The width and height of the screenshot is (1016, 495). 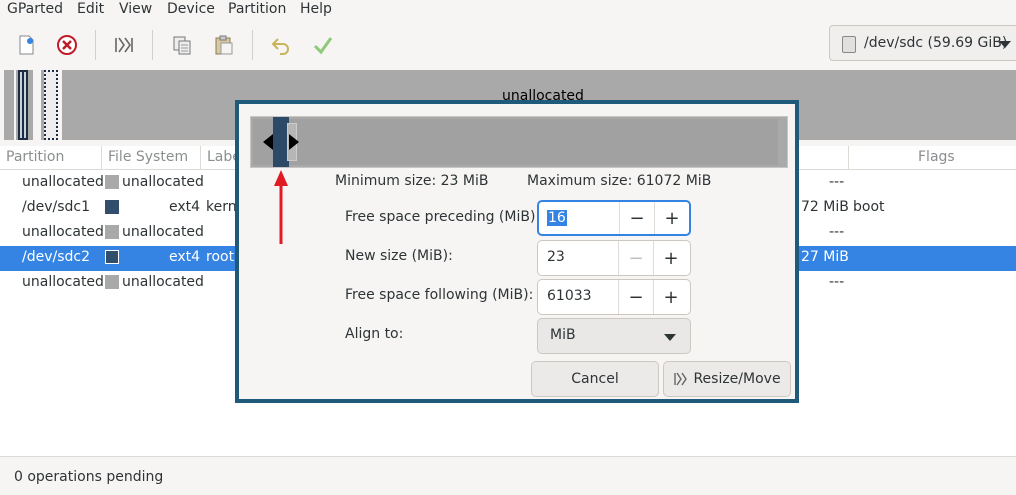 I want to click on free-space-following-spinbutton: 61033 − +, so click(x=614, y=297).